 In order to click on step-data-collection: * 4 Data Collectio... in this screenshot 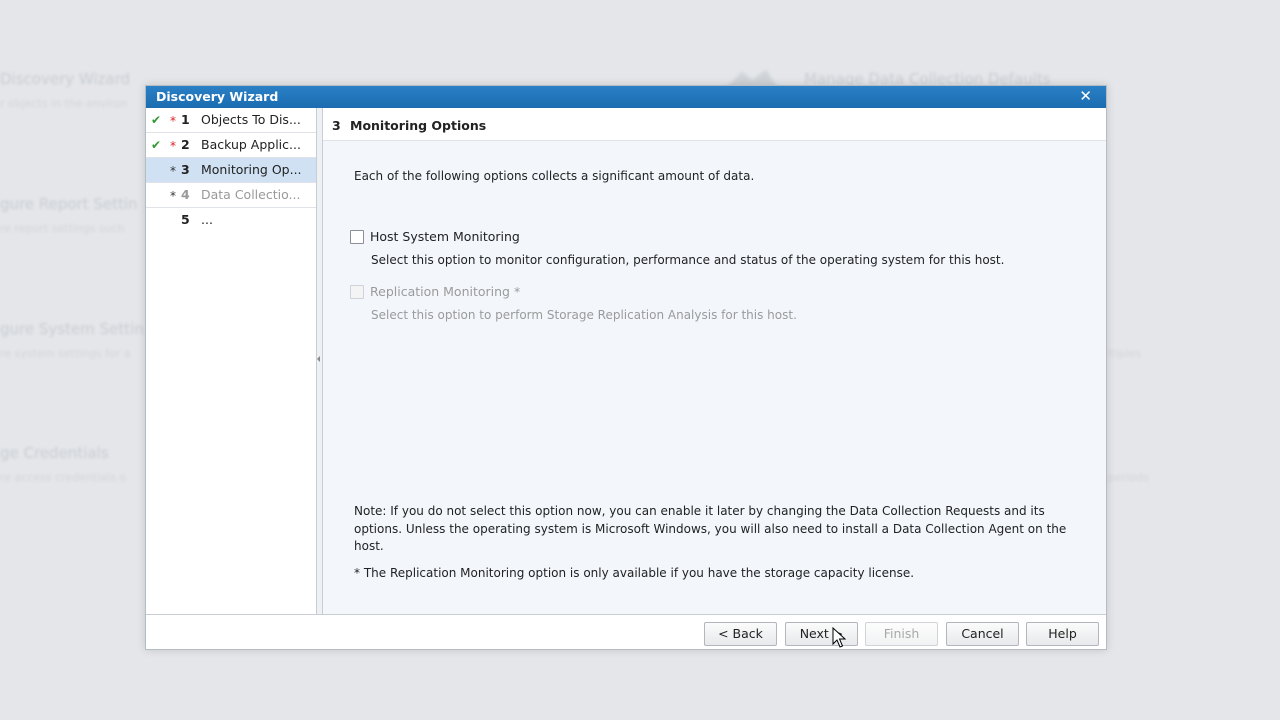, I will do `click(231, 195)`.